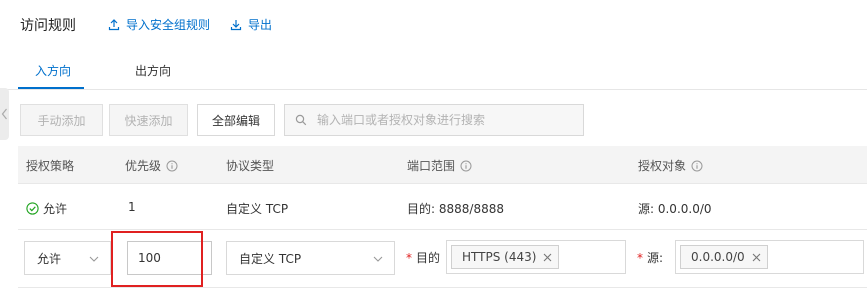  Describe the element at coordinates (433, 69) in the screenshot. I see `direction-tabs: 入方向 出方向` at that location.